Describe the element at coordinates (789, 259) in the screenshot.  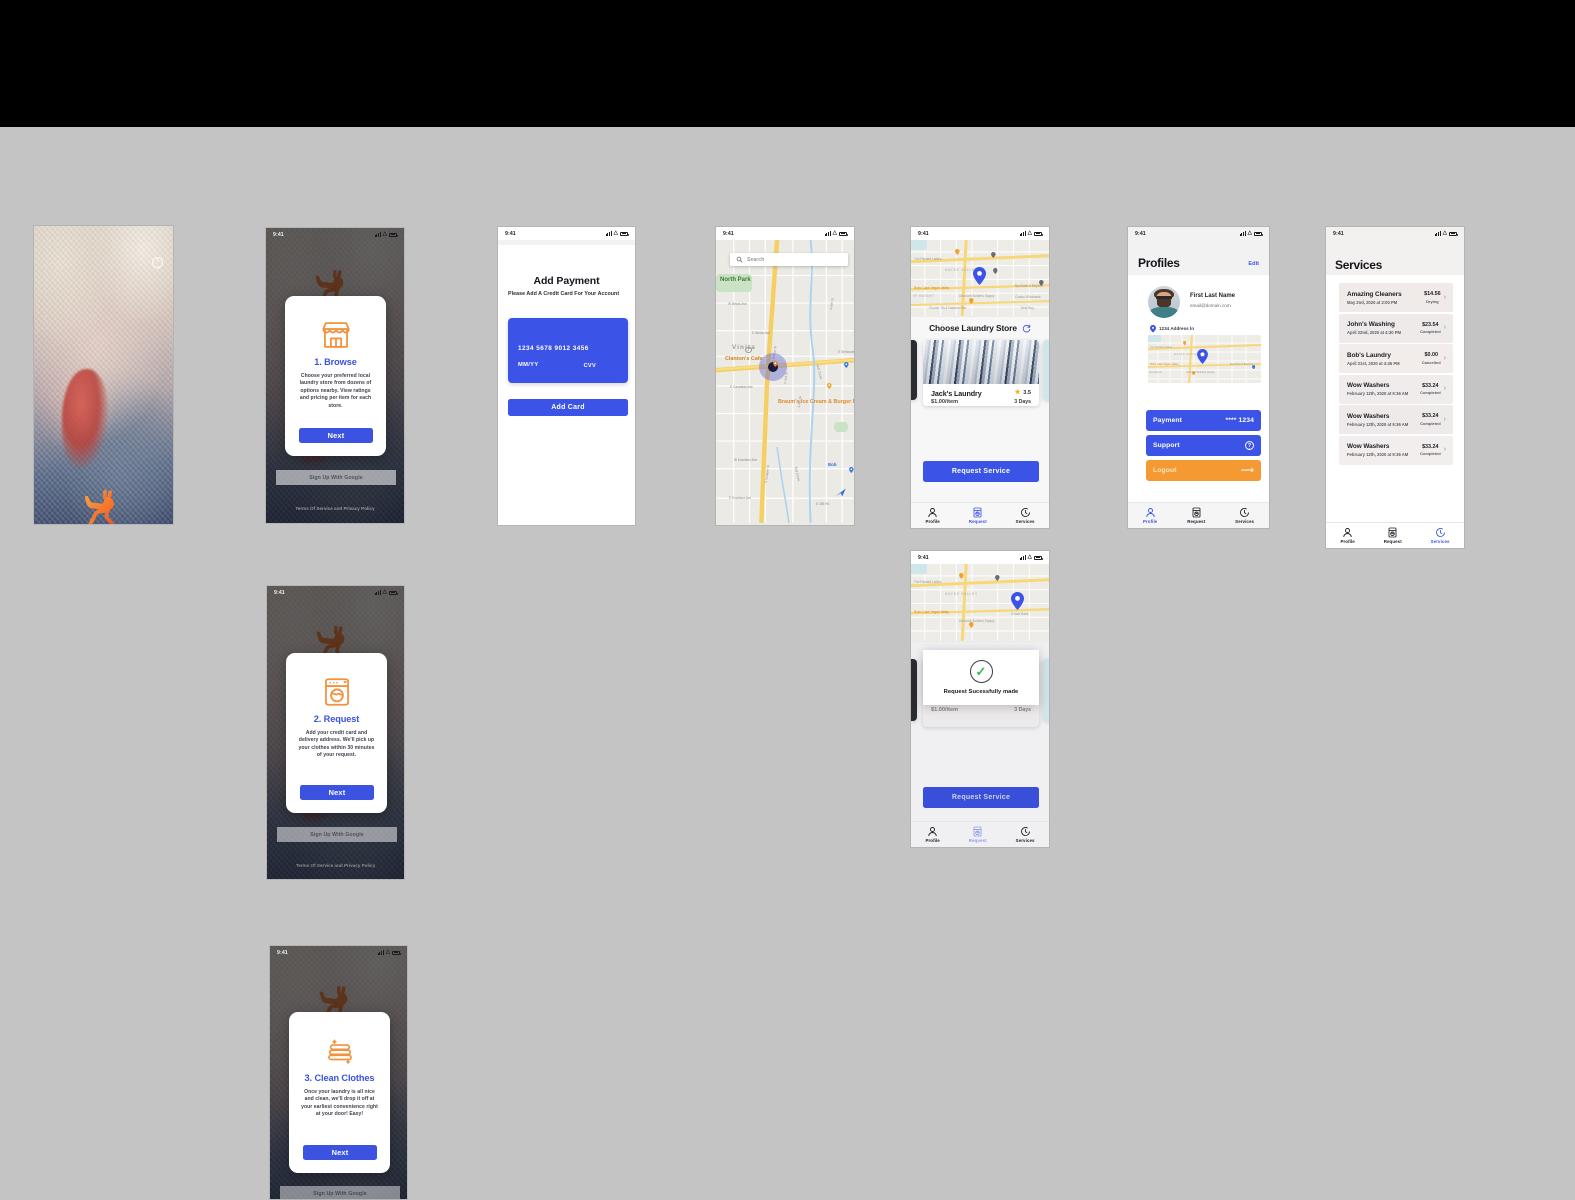
I see `search-input: Search` at that location.